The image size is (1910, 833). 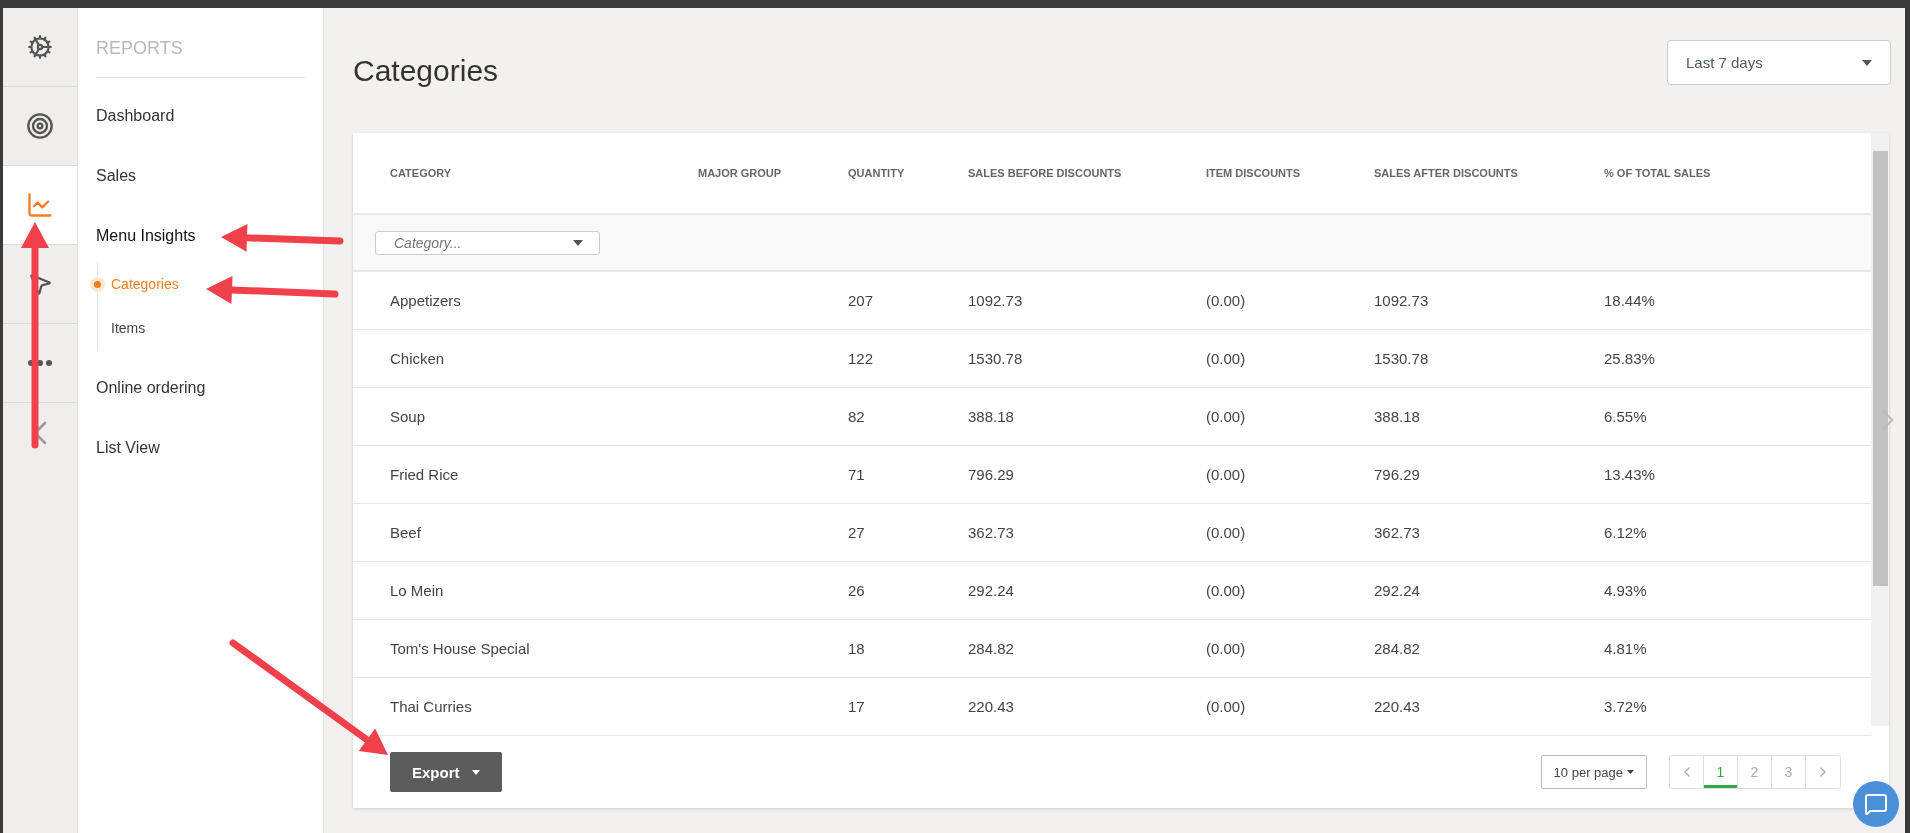 What do you see at coordinates (446, 772) in the screenshot?
I see `export-button: Export` at bounding box center [446, 772].